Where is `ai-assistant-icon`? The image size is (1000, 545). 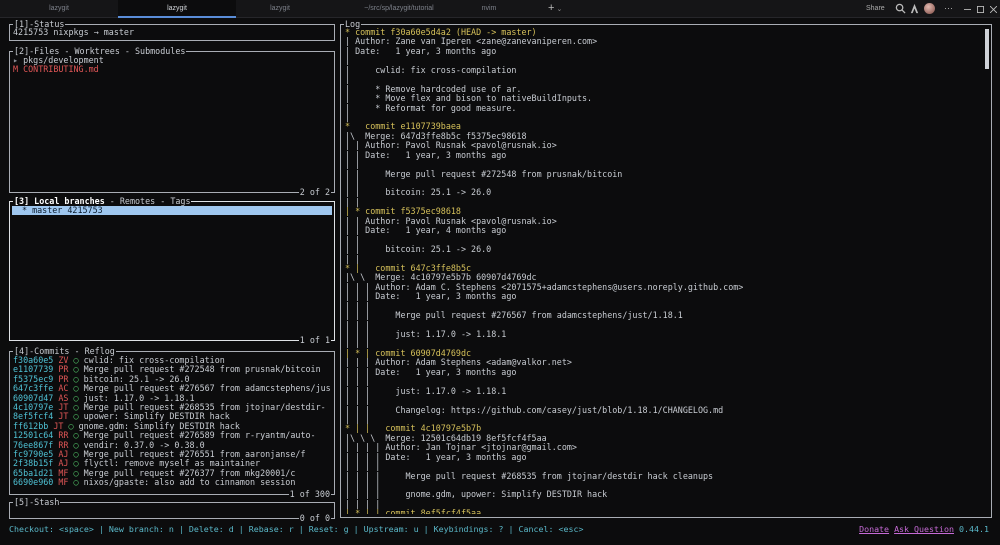
ai-assistant-icon is located at coordinates (914, 8).